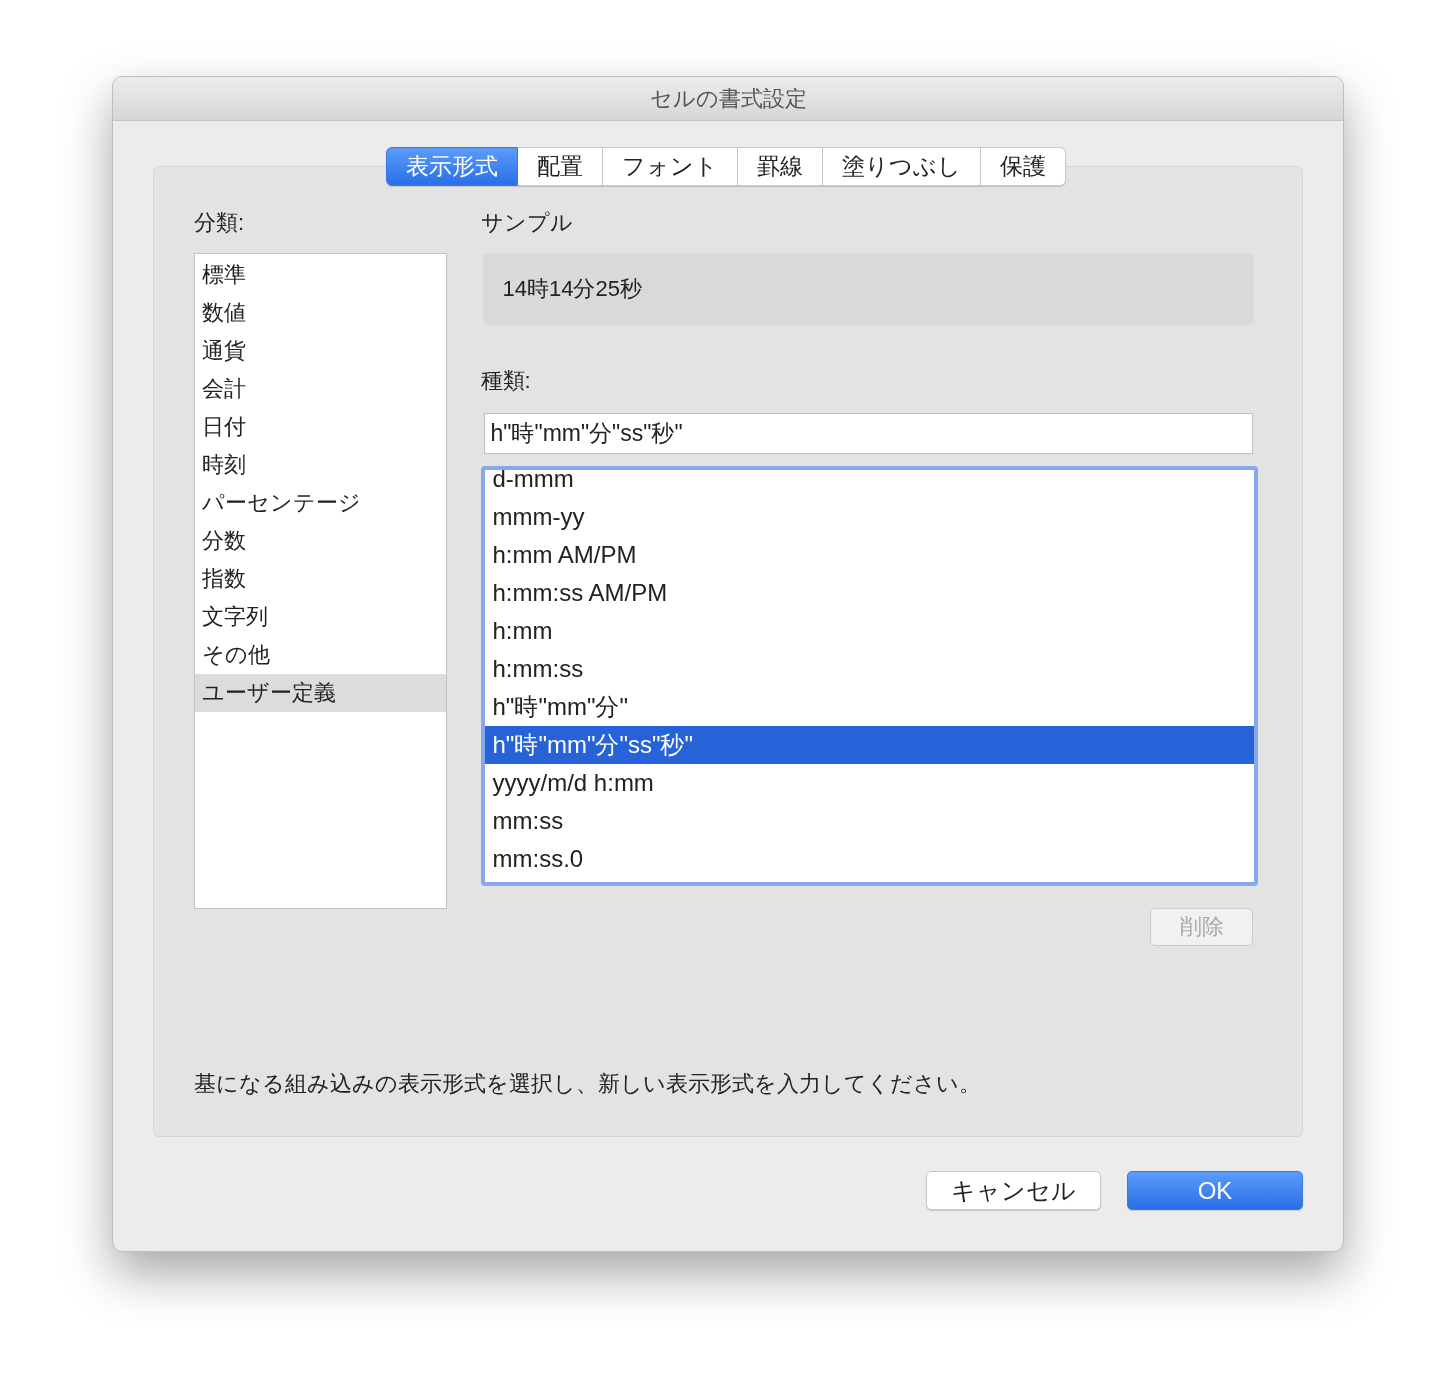 The image size is (1456, 1398). What do you see at coordinates (869, 555) in the screenshot?
I see `format-item: h:mm AM/PM` at bounding box center [869, 555].